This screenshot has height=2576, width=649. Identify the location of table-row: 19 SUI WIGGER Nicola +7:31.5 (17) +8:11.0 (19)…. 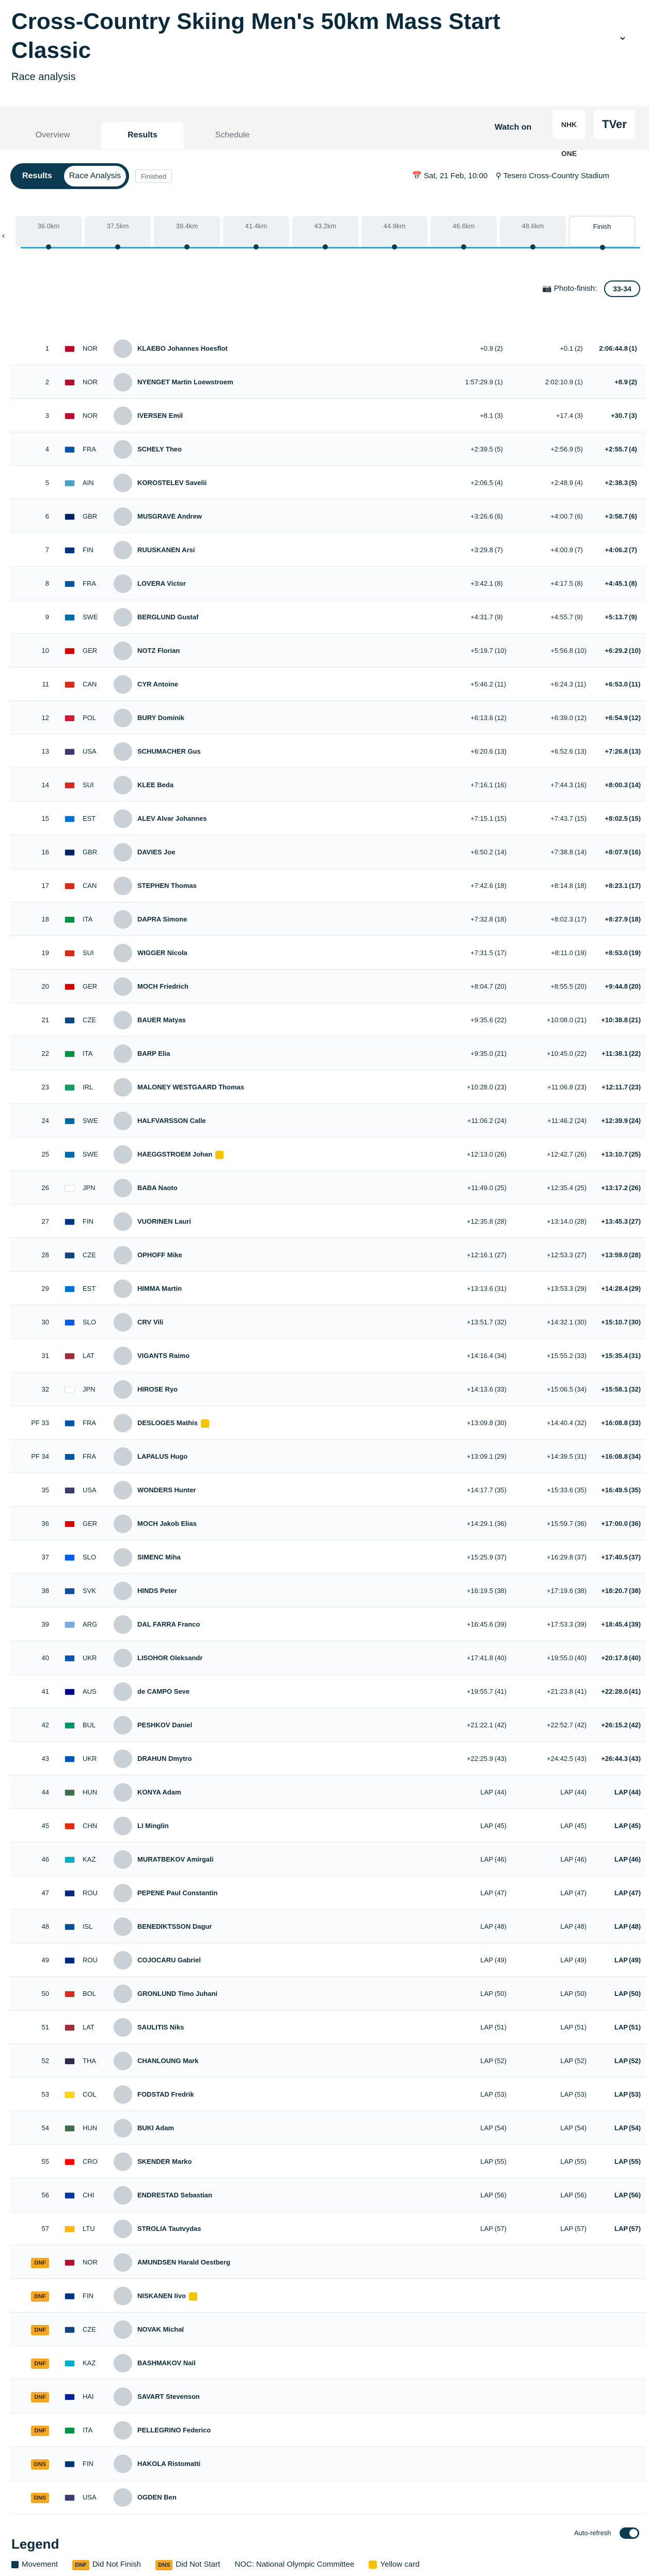
(327, 953).